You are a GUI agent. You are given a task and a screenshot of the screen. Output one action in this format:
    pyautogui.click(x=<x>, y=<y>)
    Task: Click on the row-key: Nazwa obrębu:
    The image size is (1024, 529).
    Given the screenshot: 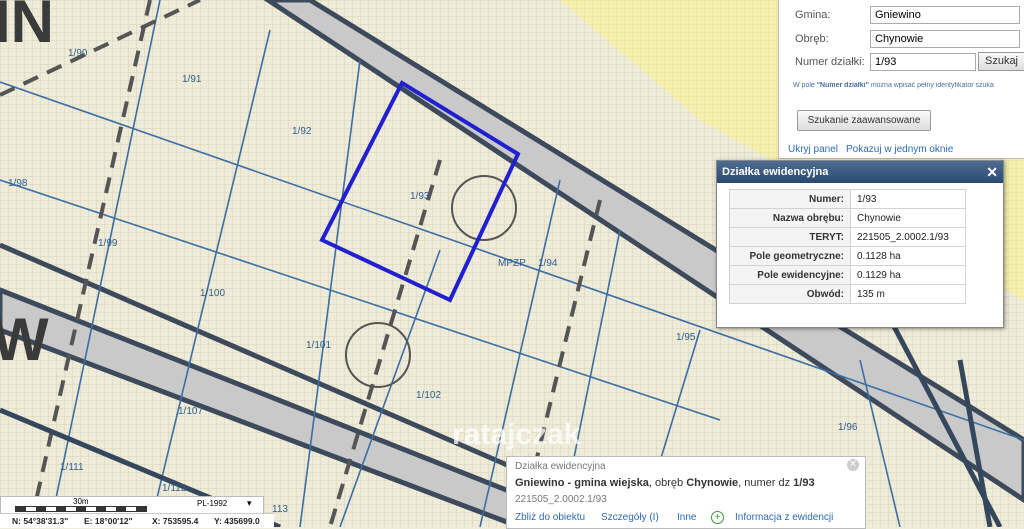 What is the action you would take?
    pyautogui.click(x=790, y=218)
    